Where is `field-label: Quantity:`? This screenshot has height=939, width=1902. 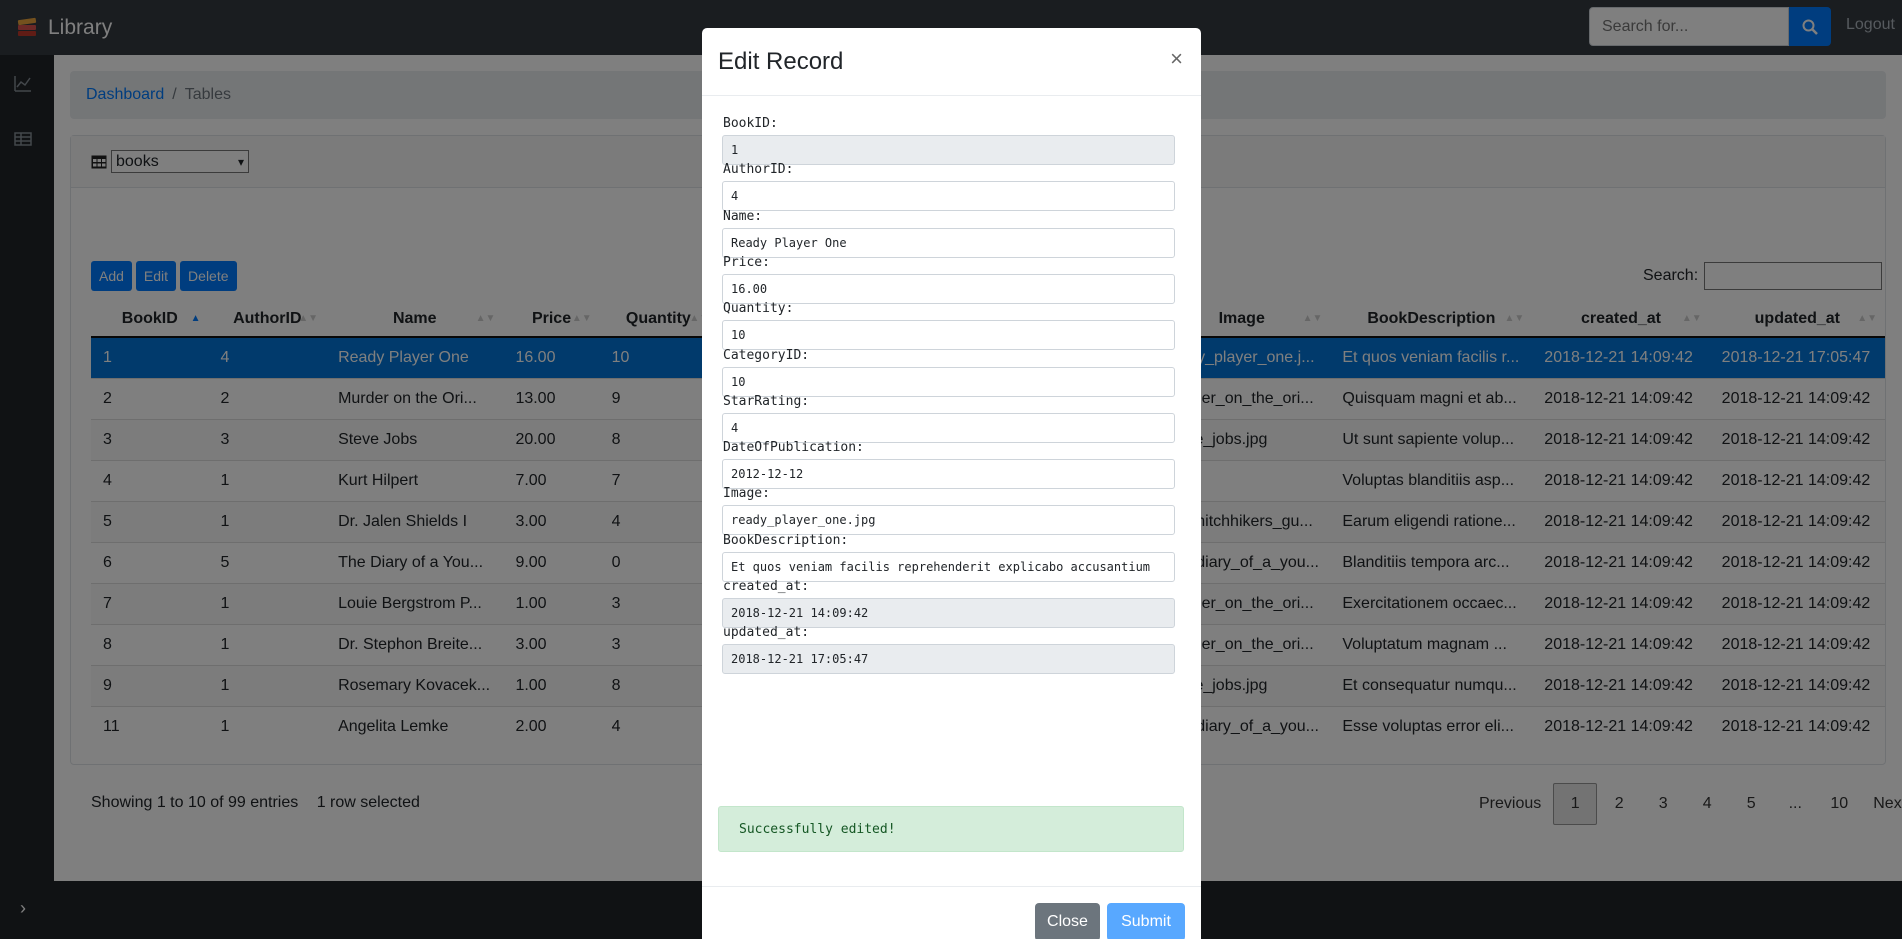 field-label: Quantity: is located at coordinates (758, 309).